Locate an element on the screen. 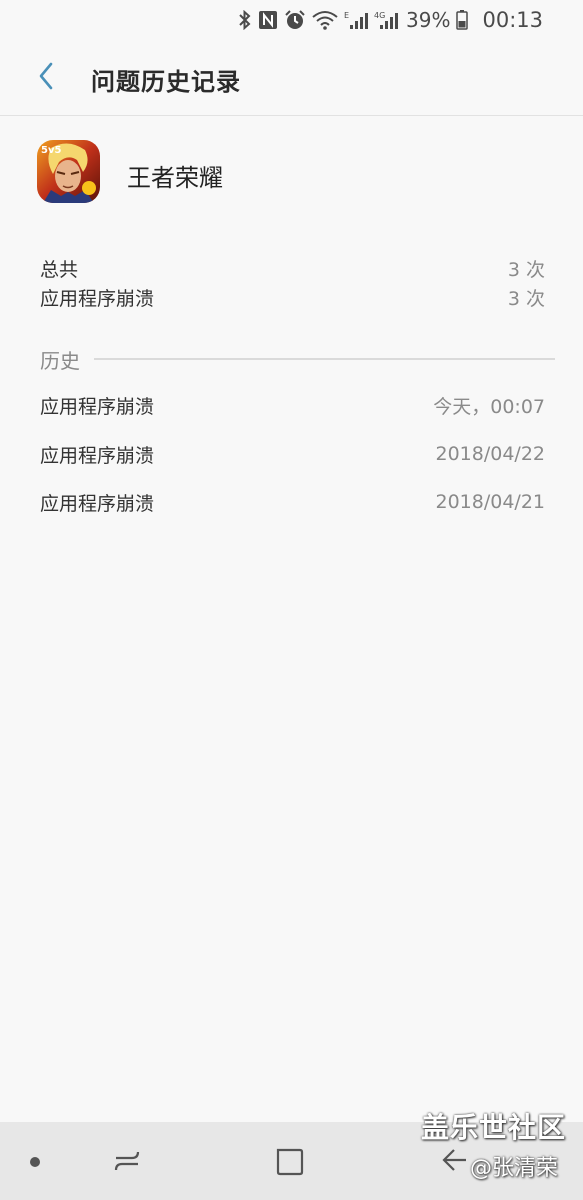 The image size is (583, 1200). summary-label: 应用程序崩溃 is located at coordinates (97, 298).